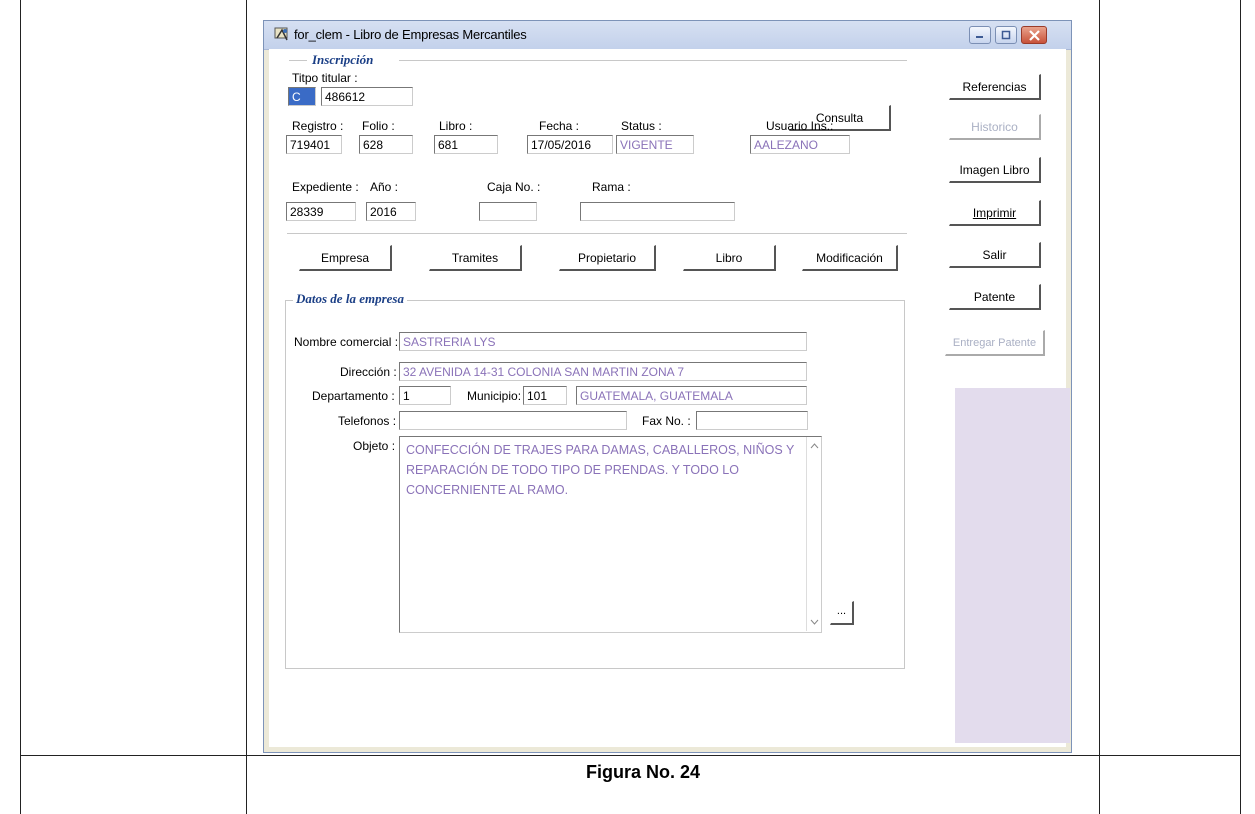 This screenshot has width=1255, height=814. What do you see at coordinates (643, 772) in the screenshot?
I see `figure-caption: Figura No. 24` at bounding box center [643, 772].